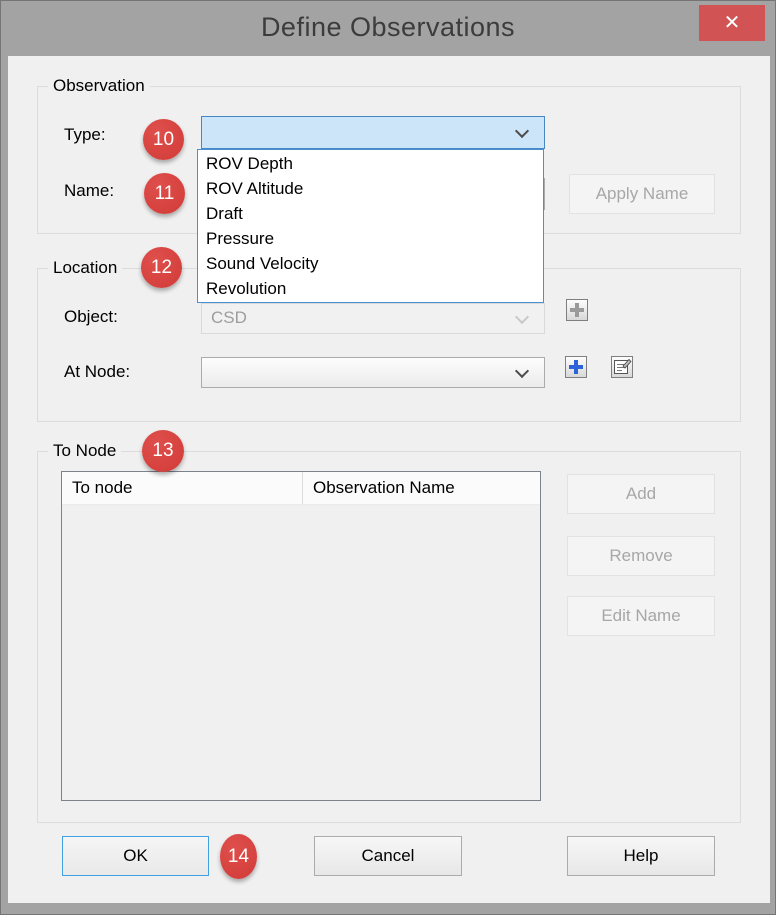 This screenshot has height=915, width=776. Describe the element at coordinates (370, 238) in the screenshot. I see `dropdown-option-pressure: Pressure` at that location.